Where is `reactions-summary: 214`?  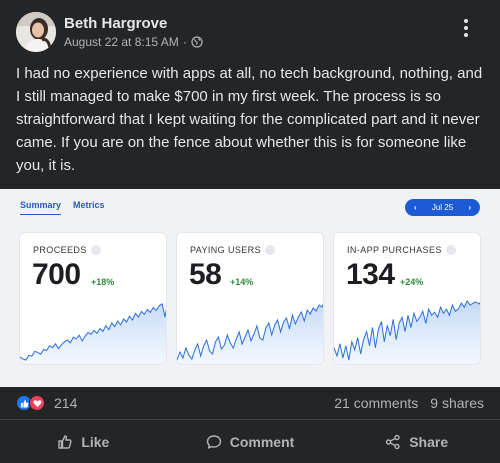
reactions-summary: 214 is located at coordinates (46, 403).